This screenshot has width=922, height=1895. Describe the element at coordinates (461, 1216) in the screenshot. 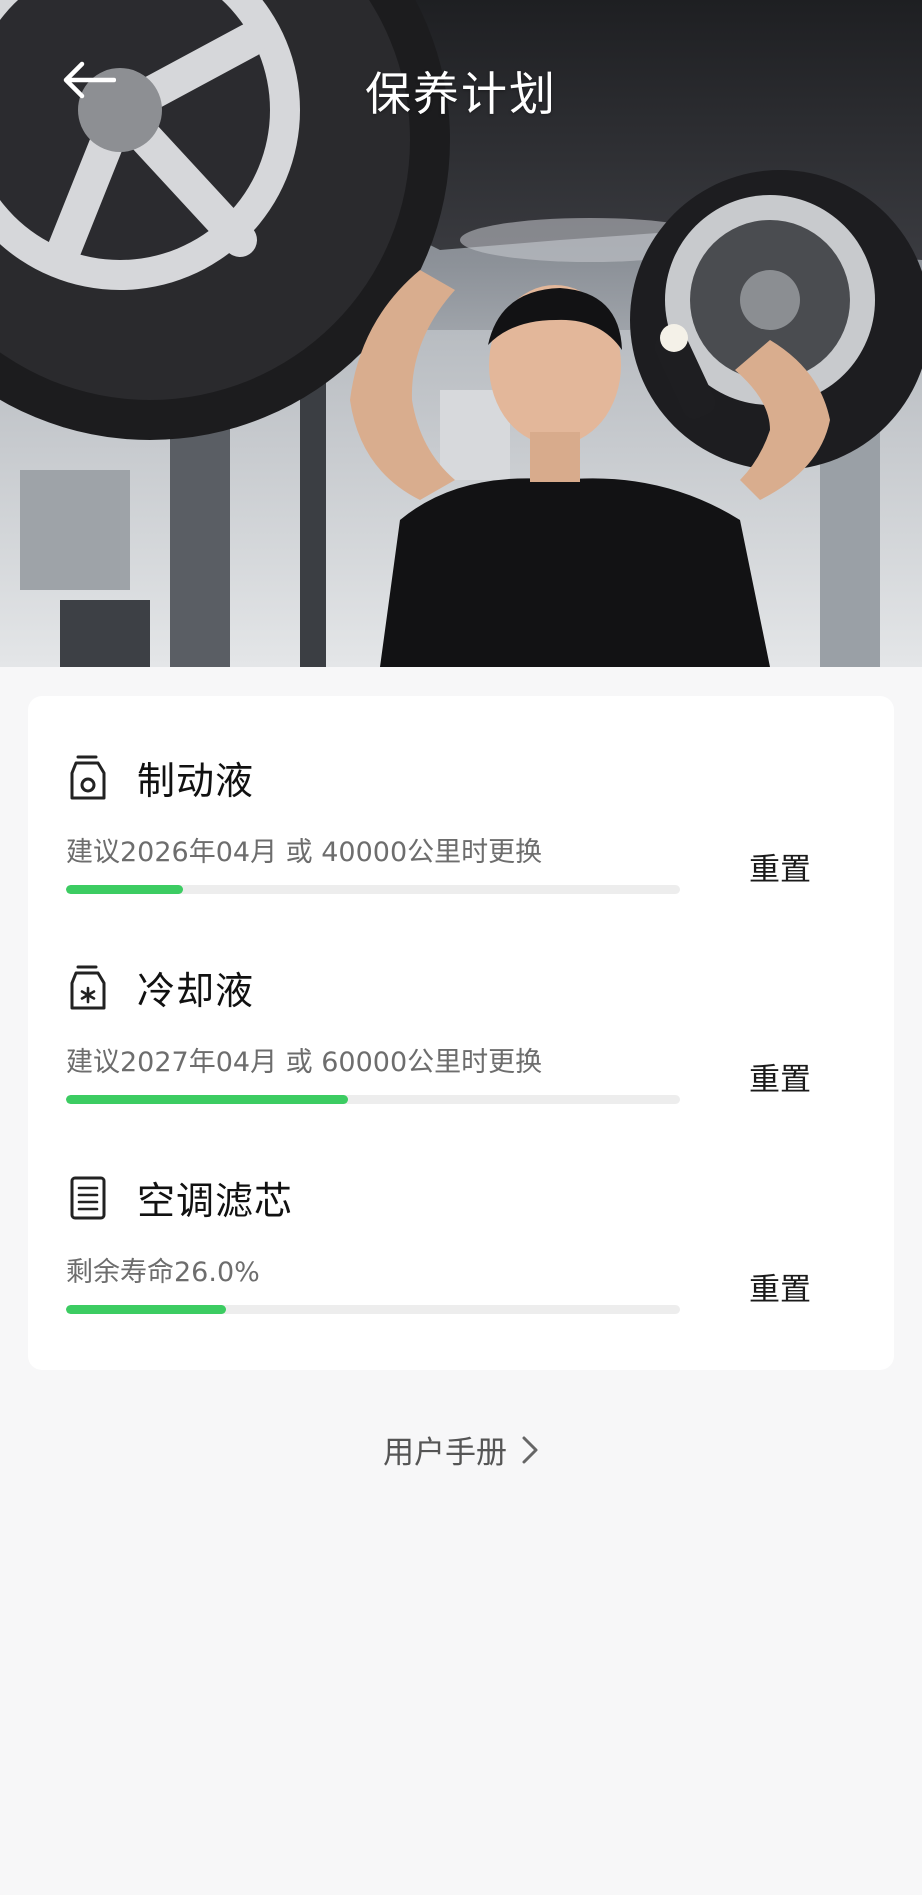

I see `maintenance-item-air-filter: 空调滤芯 剩余寿命26.0% 重置` at that location.